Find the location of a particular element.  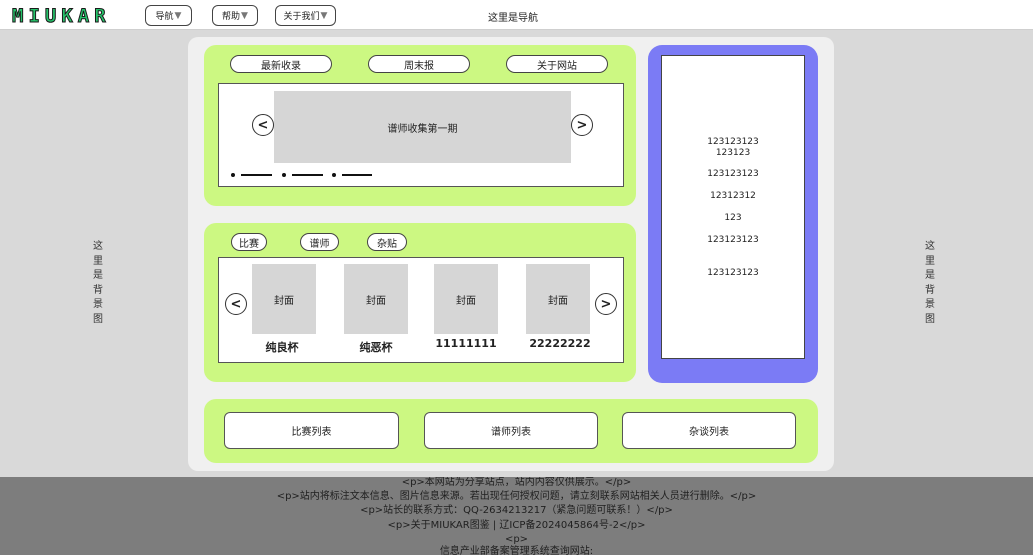

misc-list-button: 杂谈列表 is located at coordinates (709, 430).